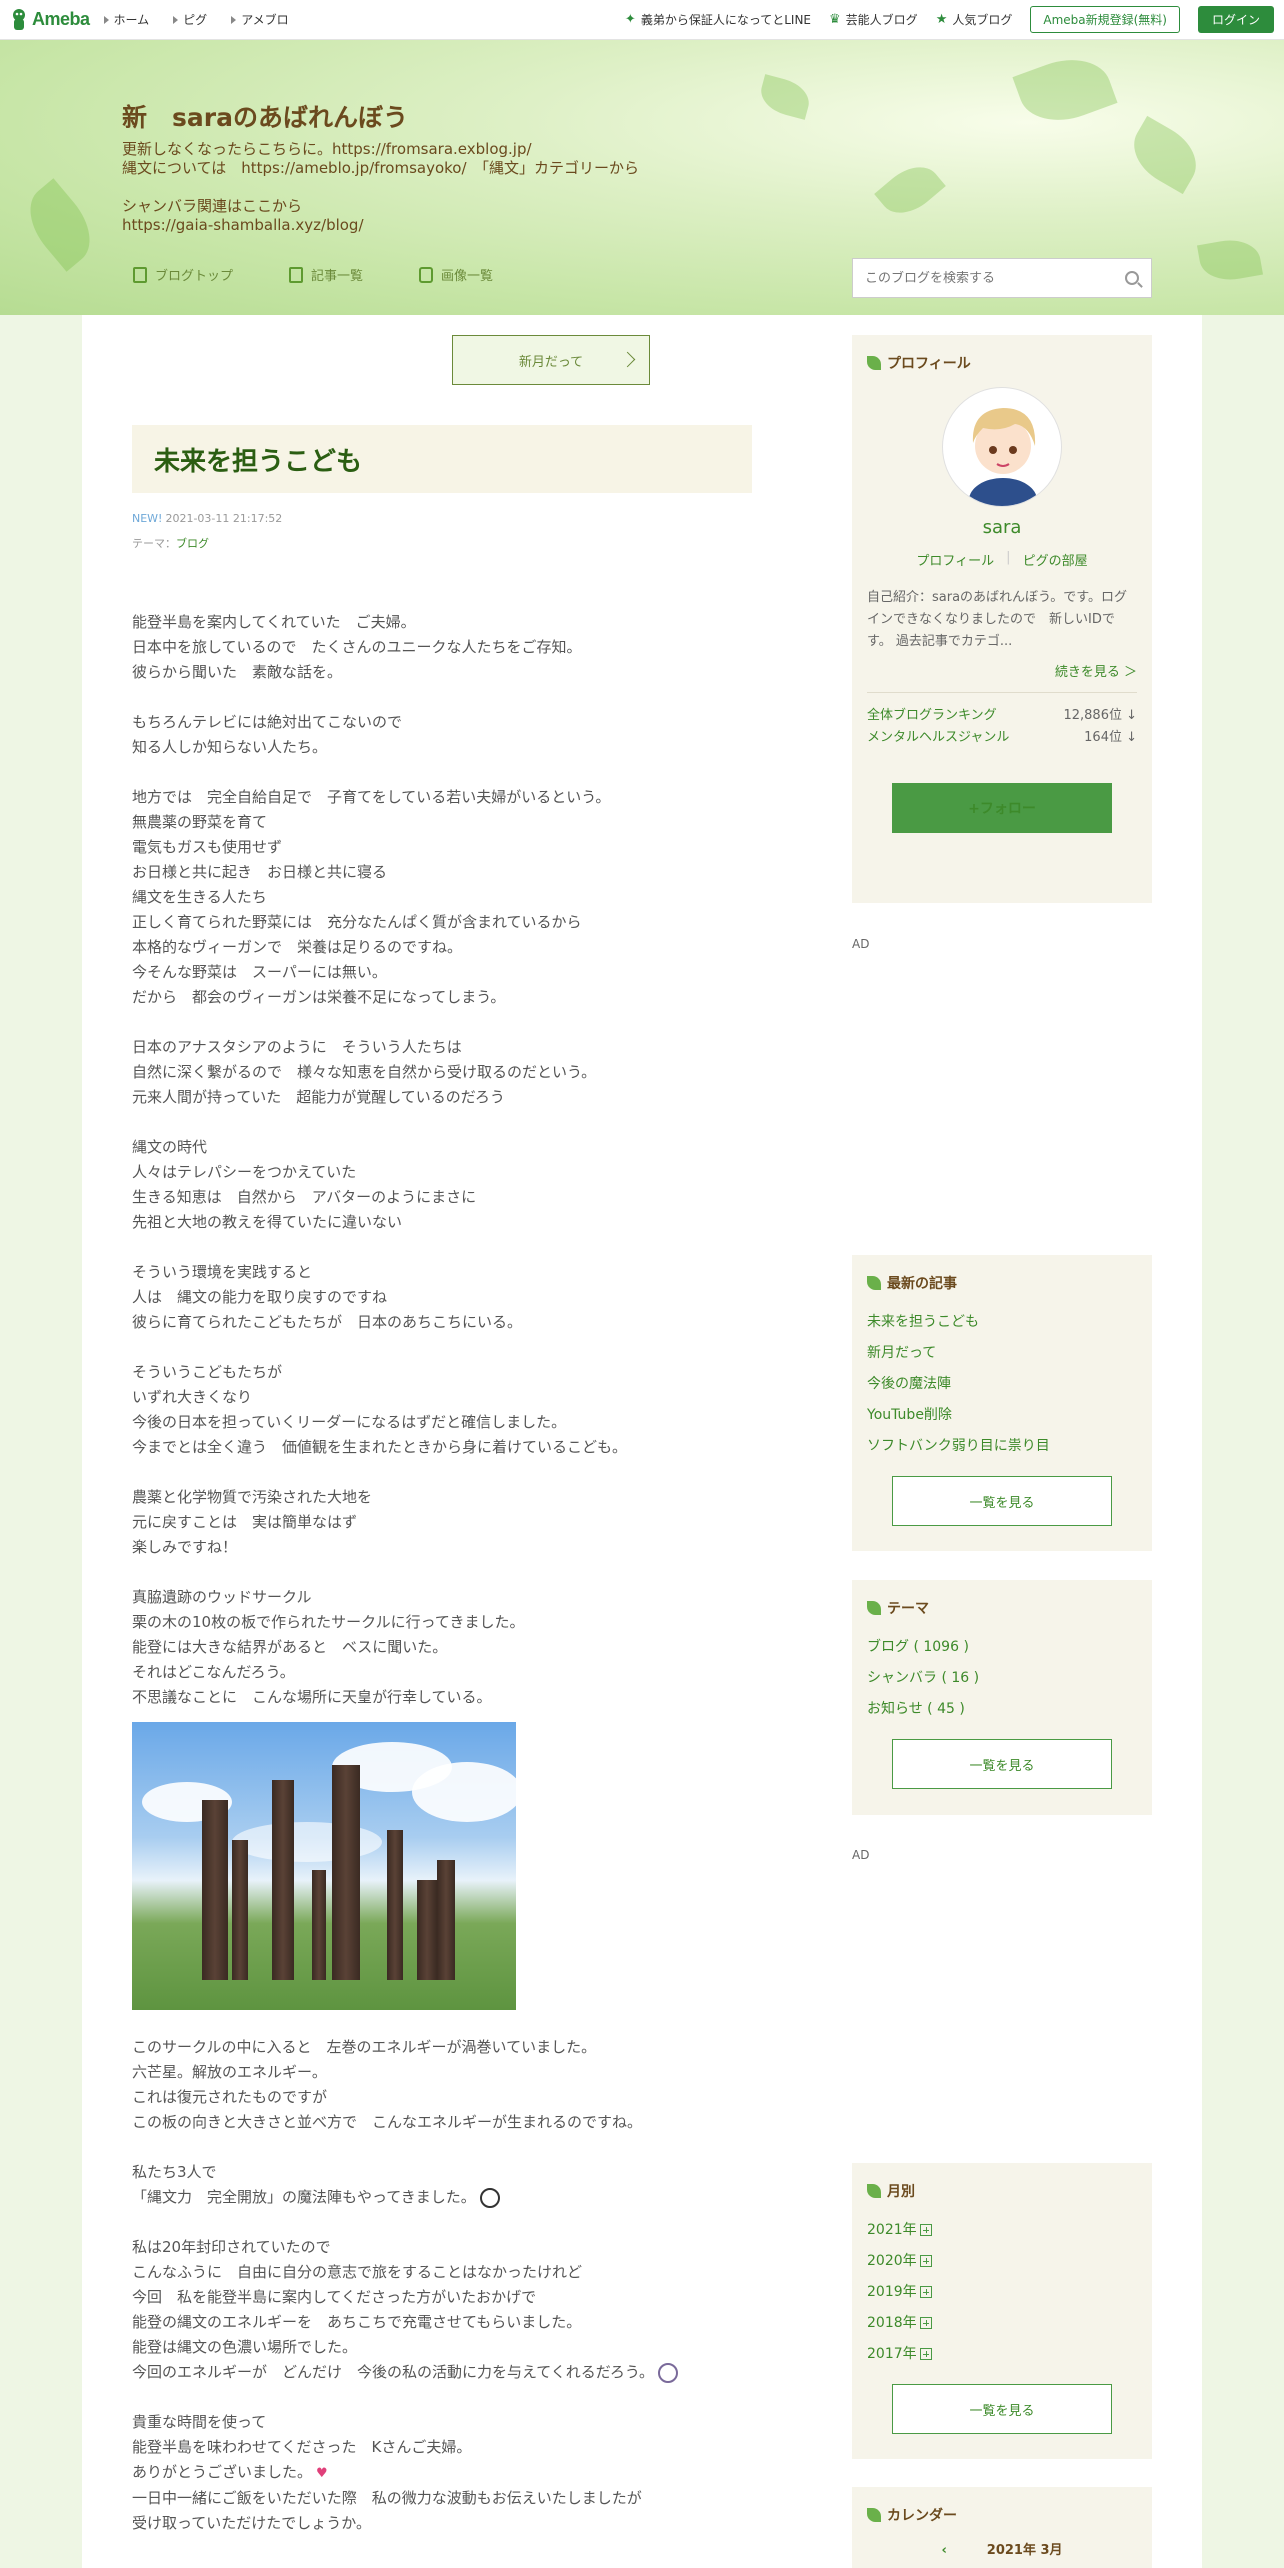  I want to click on search-input, so click(995, 278).